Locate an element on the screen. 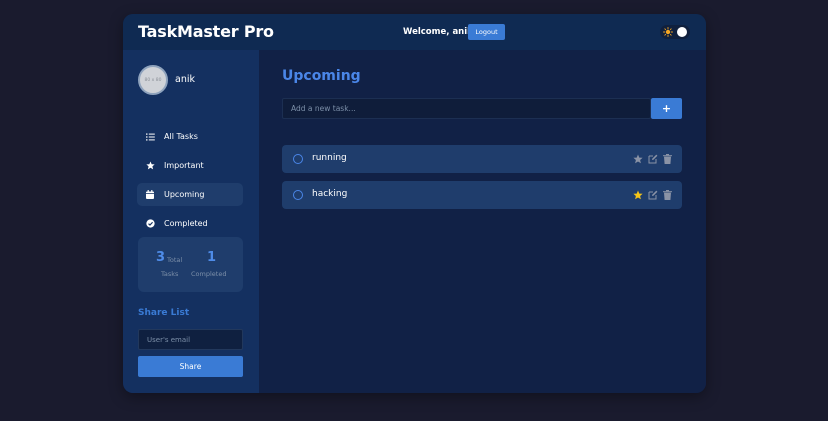 This screenshot has height=421, width=828. new-task-input is located at coordinates (466, 108).